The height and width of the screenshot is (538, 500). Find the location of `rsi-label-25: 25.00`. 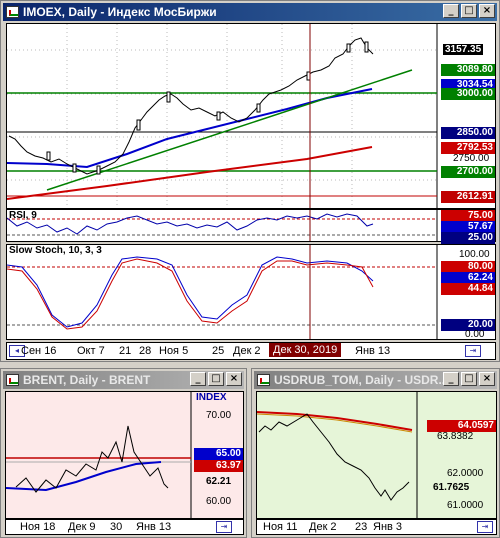

rsi-label-25: 25.00 is located at coordinates (468, 238).